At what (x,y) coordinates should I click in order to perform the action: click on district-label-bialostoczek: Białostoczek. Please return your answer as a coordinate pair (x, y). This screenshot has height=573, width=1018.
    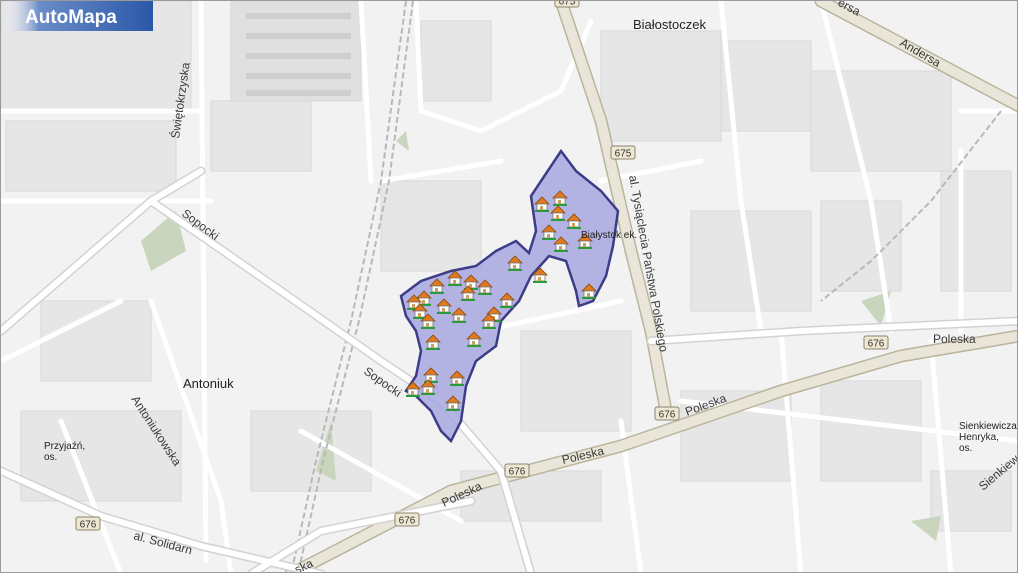
    Looking at the image, I should click on (669, 24).